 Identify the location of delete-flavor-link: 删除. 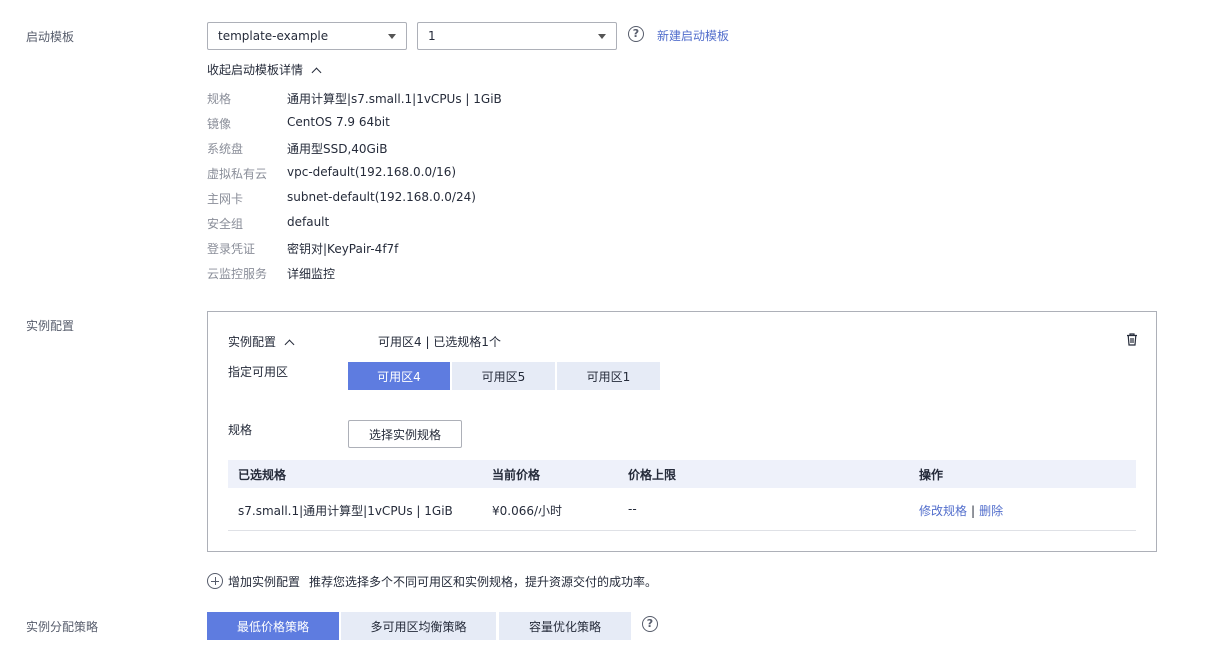
(991, 511).